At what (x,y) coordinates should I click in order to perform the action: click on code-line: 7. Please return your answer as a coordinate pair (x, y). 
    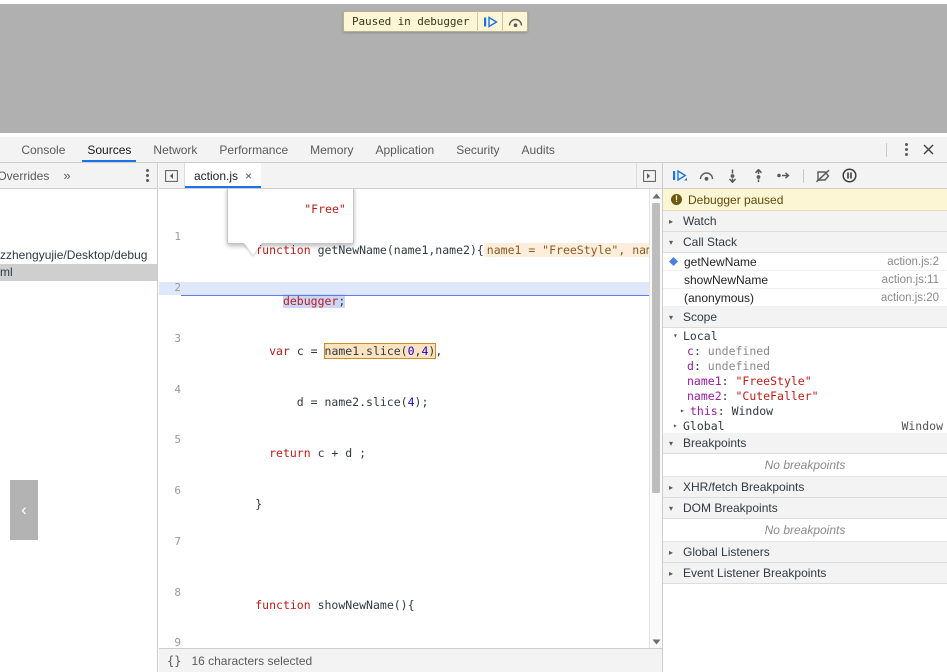
    Looking at the image, I should click on (410, 542).